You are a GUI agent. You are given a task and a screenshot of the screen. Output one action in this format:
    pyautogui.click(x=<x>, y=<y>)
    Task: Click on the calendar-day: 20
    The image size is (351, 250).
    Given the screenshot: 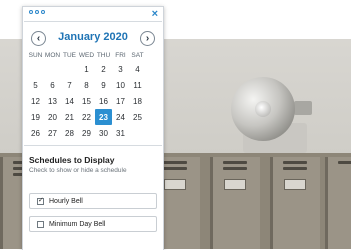 What is the action you would take?
    pyautogui.click(x=52, y=117)
    